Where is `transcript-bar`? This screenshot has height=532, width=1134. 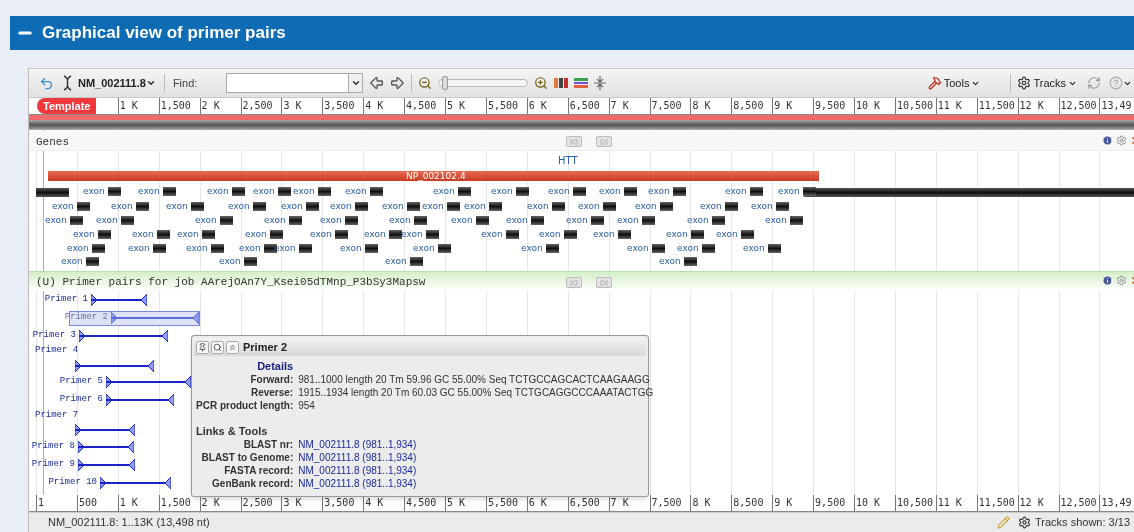
transcript-bar is located at coordinates (52, 192).